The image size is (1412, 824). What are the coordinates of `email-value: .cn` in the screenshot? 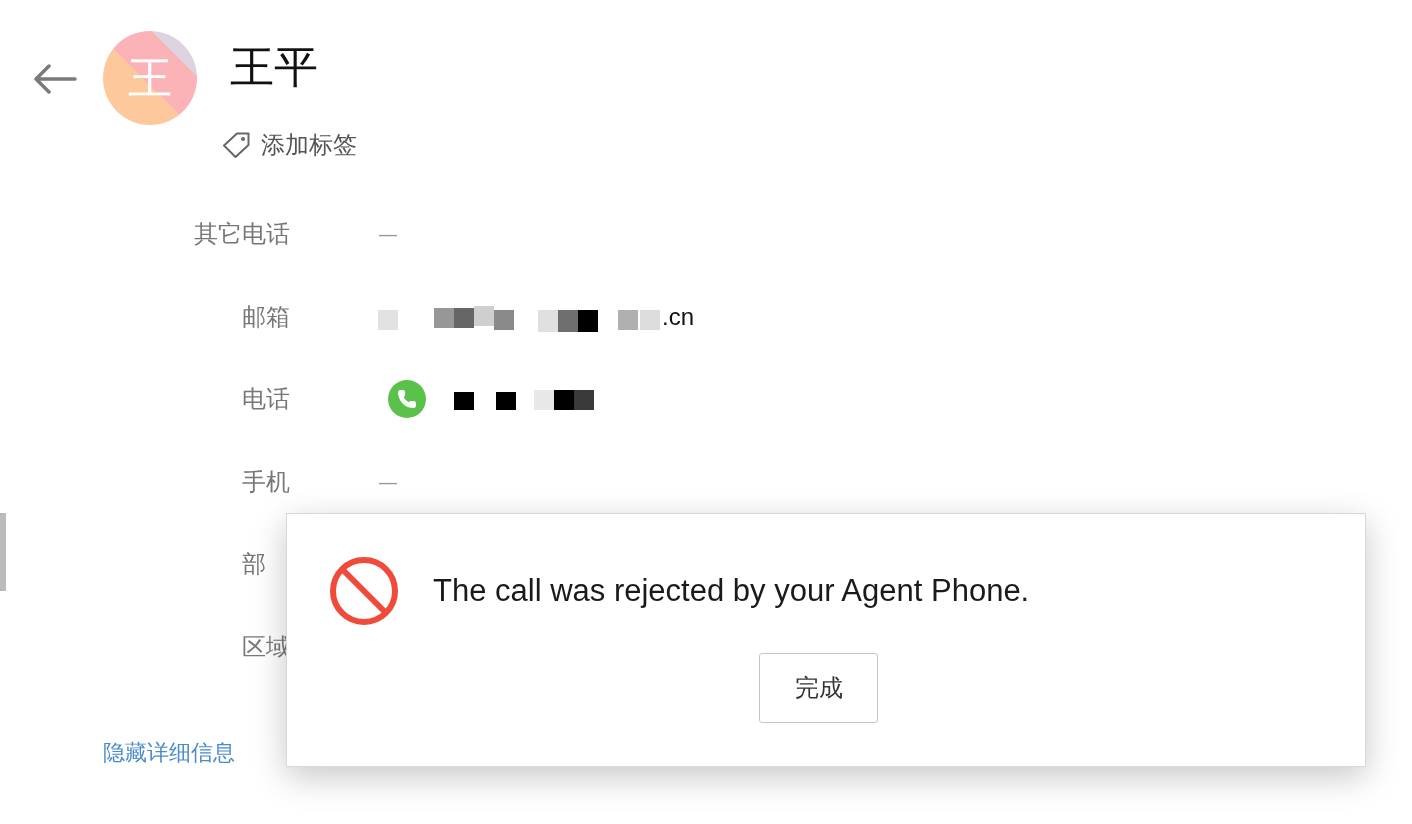 It's located at (678, 316).